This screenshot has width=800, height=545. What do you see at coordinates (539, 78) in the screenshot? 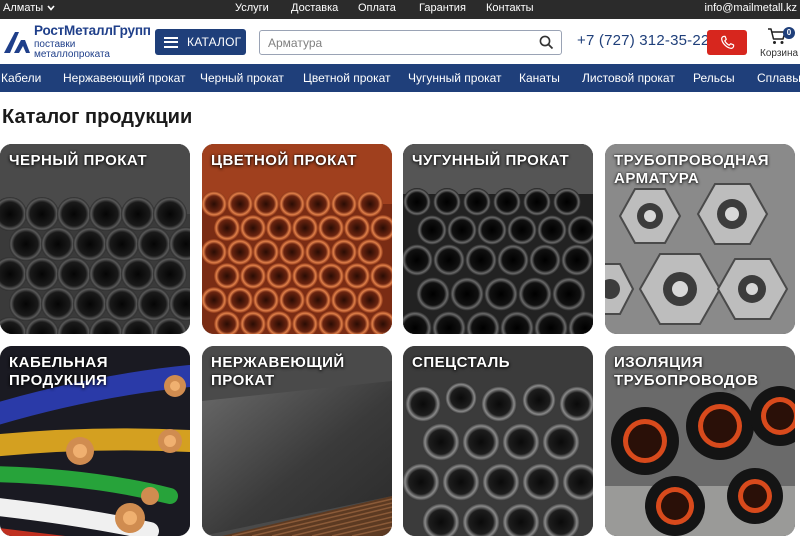
I see `nav-item-ropes: Канаты` at bounding box center [539, 78].